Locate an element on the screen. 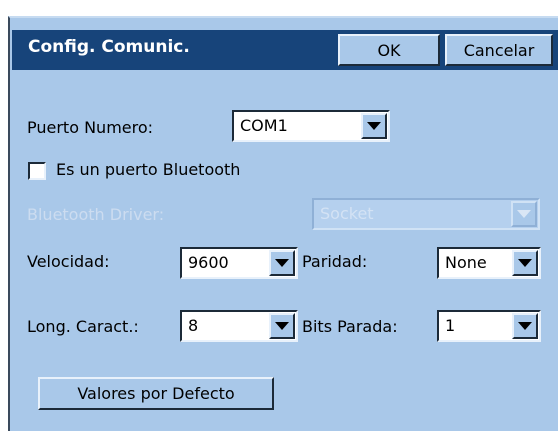 Image resolution: width=560 pixels, height=435 pixels. defaults-button: Valores por Defecto is located at coordinates (156, 393).